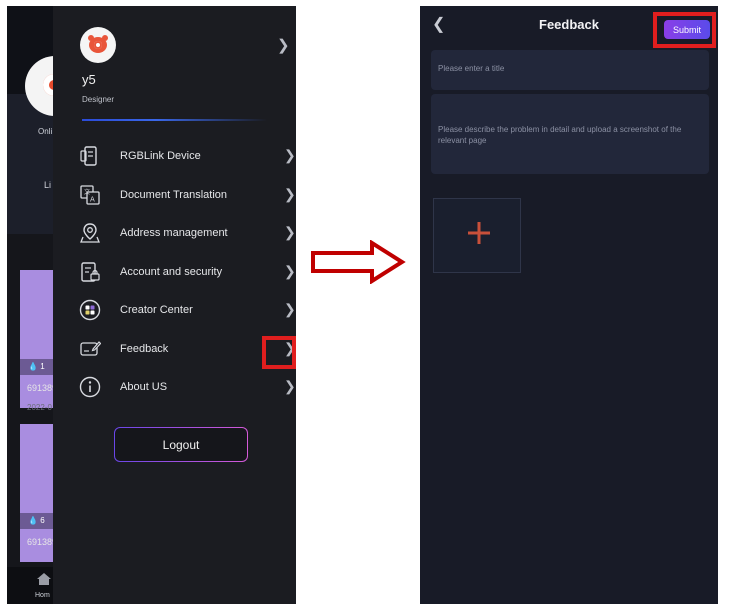 The height and width of the screenshot is (609, 729). I want to click on menu-item-label: Address management, so click(174, 233).